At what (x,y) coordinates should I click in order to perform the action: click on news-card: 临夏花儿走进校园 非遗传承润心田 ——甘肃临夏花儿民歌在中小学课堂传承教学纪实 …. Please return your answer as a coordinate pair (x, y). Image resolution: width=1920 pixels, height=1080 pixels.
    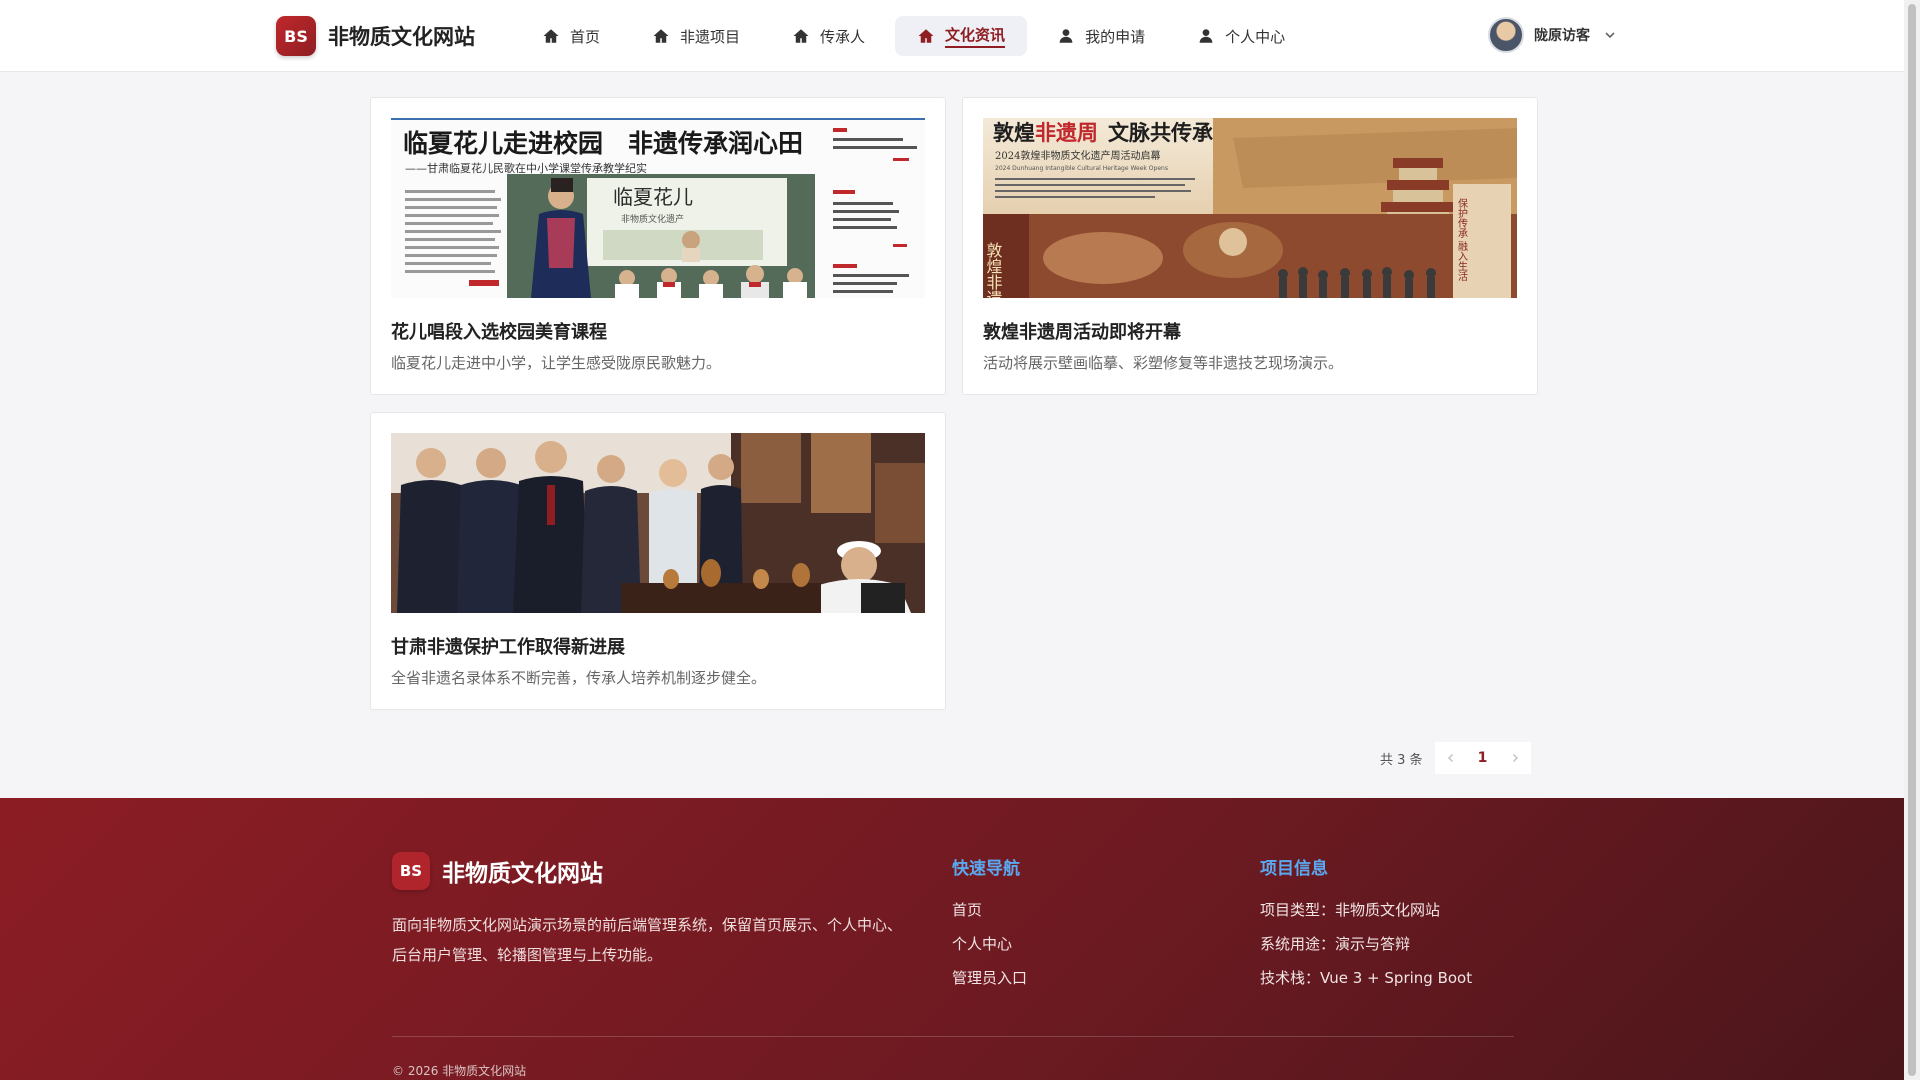
    Looking at the image, I should click on (658, 246).